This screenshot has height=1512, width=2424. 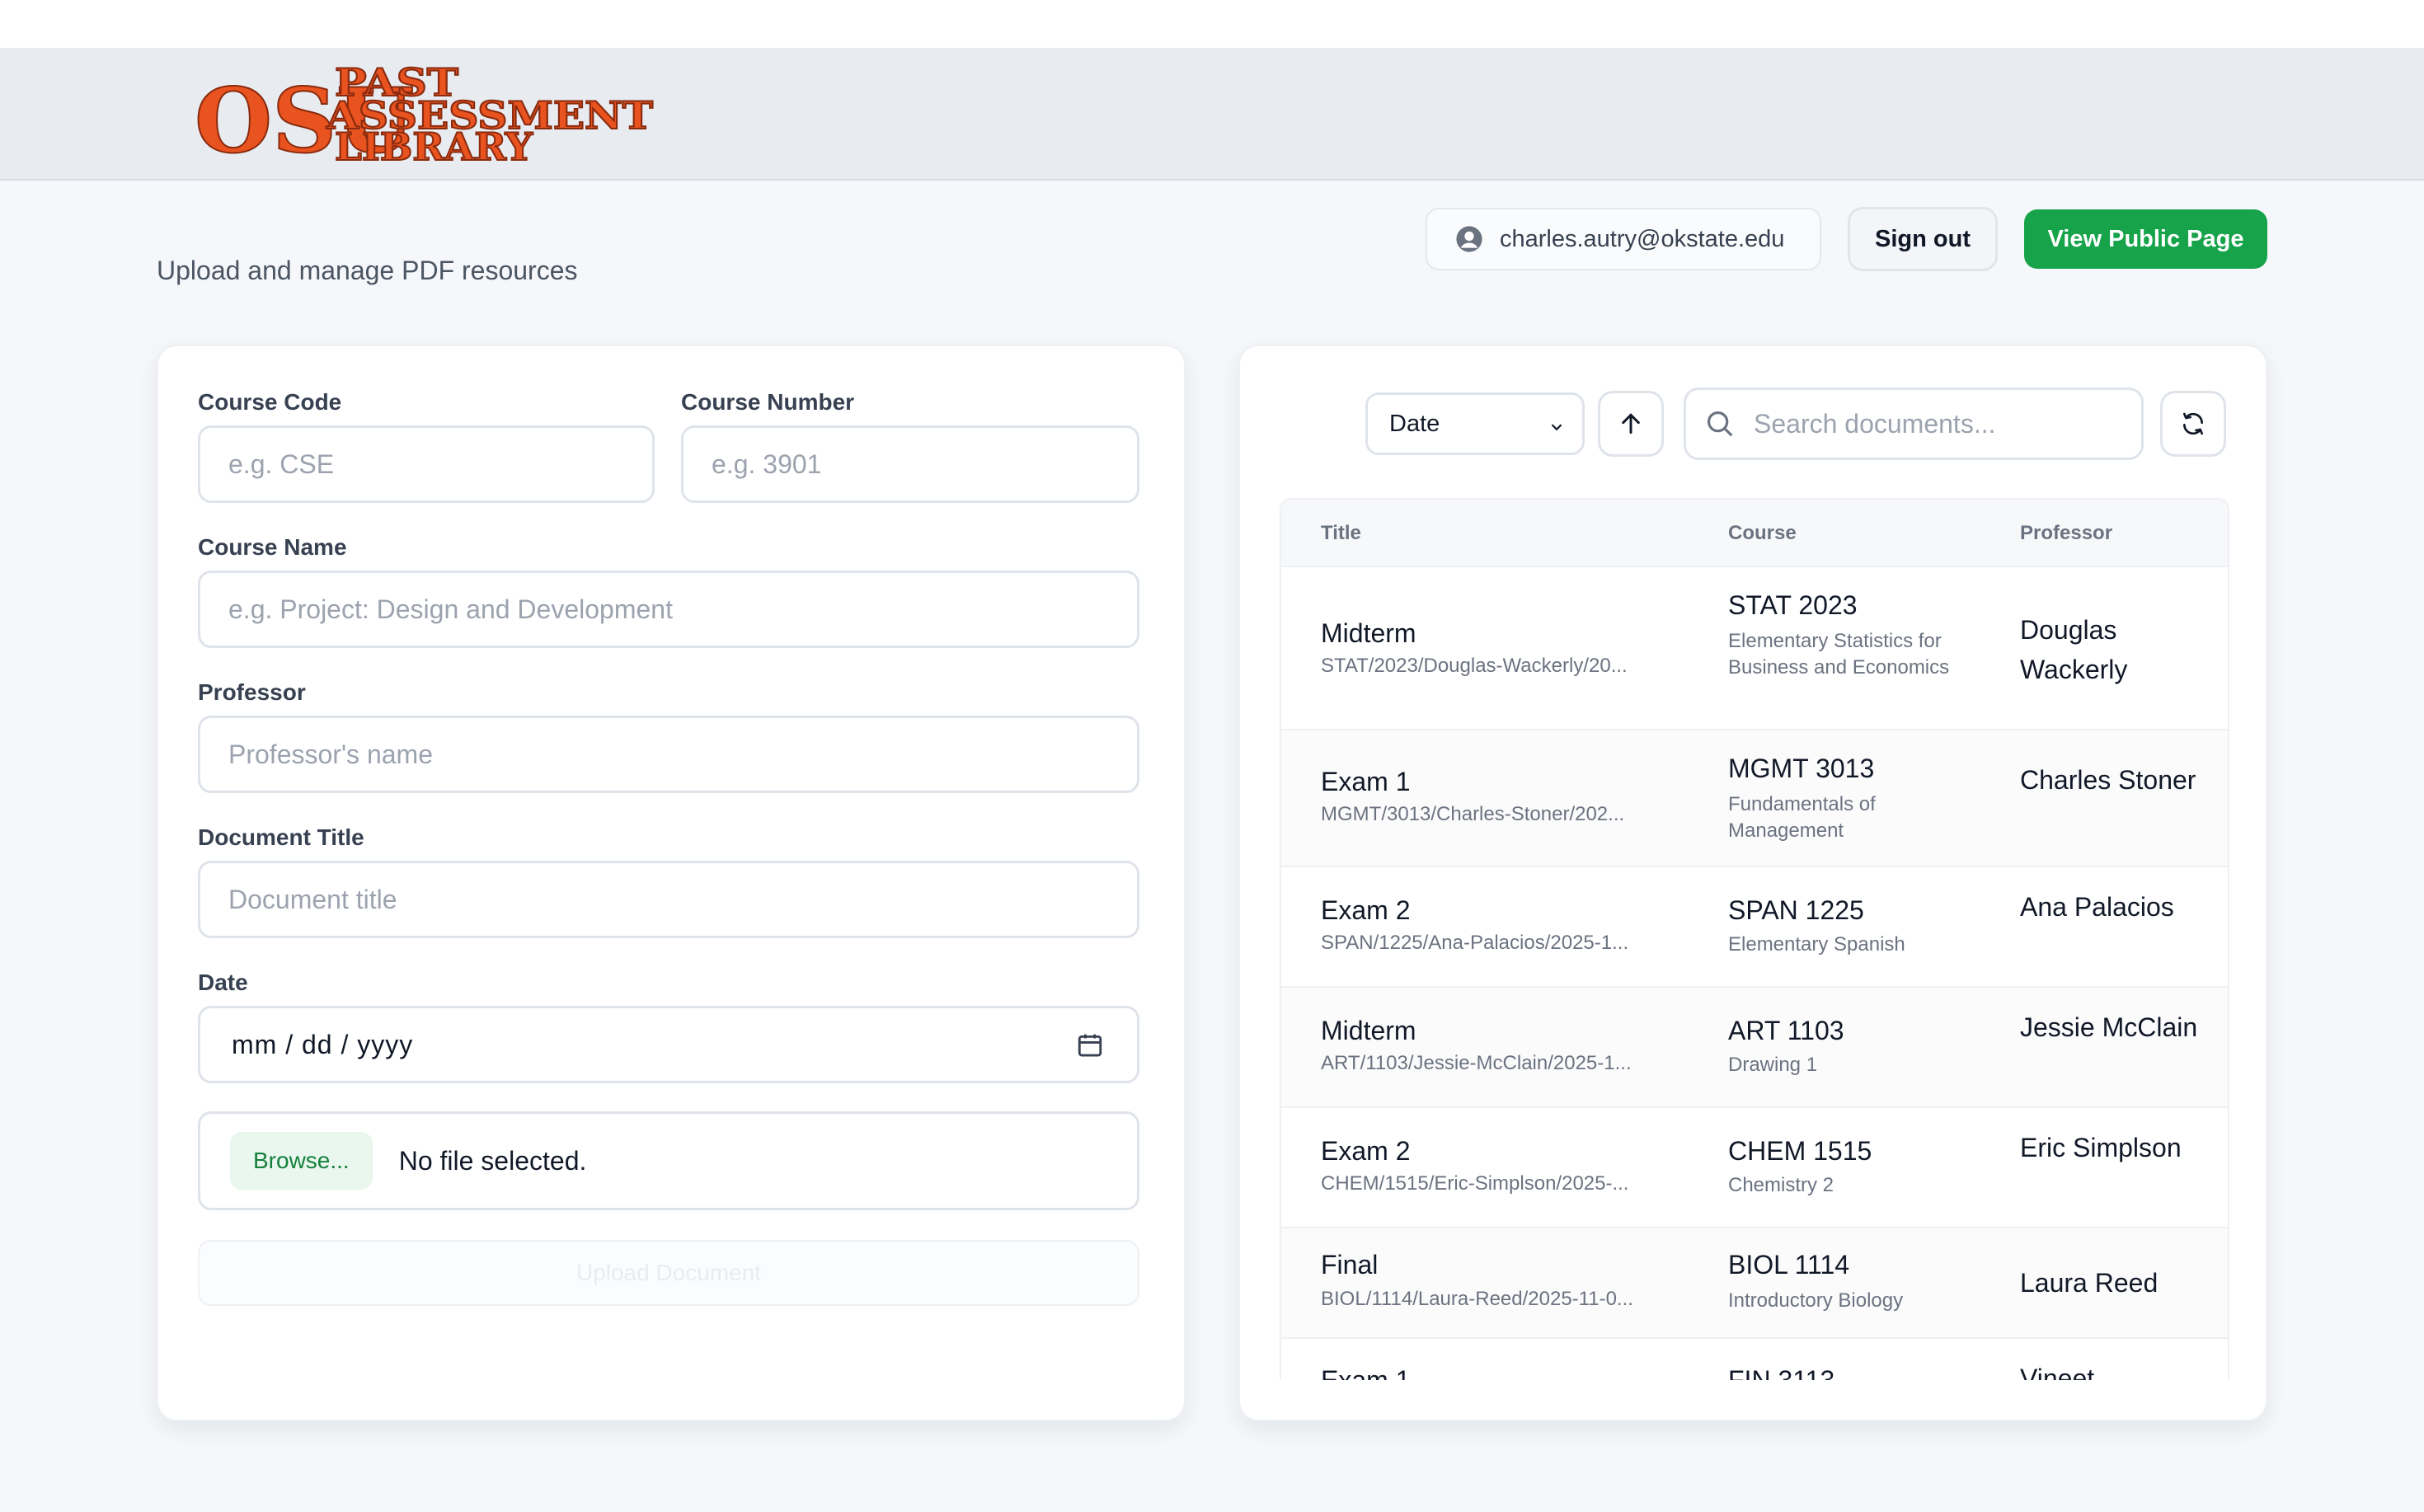 I want to click on column-title: Title, so click(x=1341, y=533).